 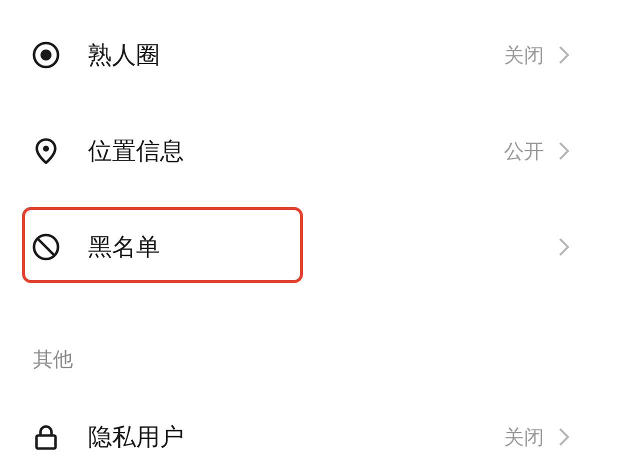 What do you see at coordinates (46, 247) in the screenshot?
I see `block-icon` at bounding box center [46, 247].